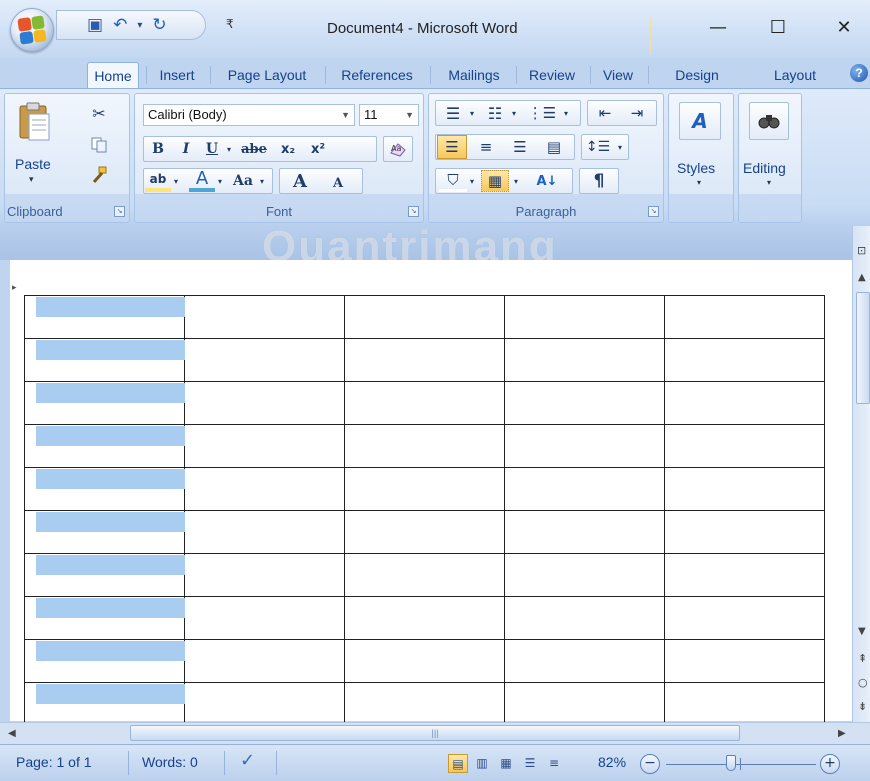 This screenshot has height=781, width=870. Describe the element at coordinates (458, 763) in the screenshot. I see `print-layout-icon: ▤` at that location.